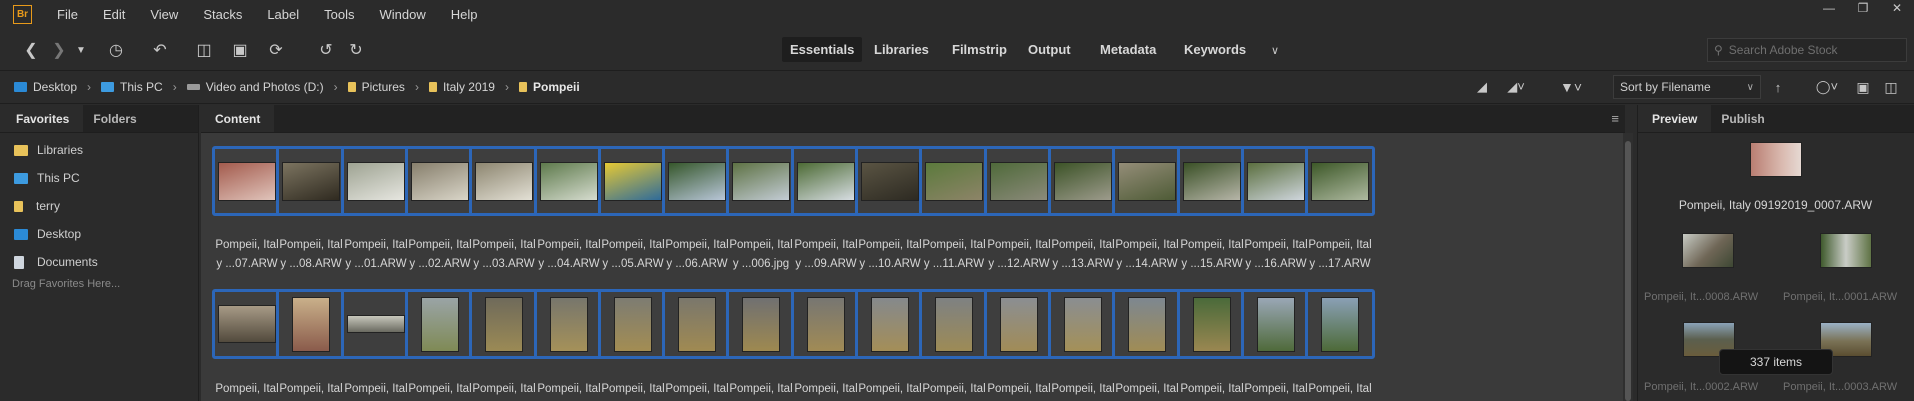 The image size is (1914, 401). Describe the element at coordinates (222, 14) in the screenshot. I see `menu-stacks: Stacks` at that location.